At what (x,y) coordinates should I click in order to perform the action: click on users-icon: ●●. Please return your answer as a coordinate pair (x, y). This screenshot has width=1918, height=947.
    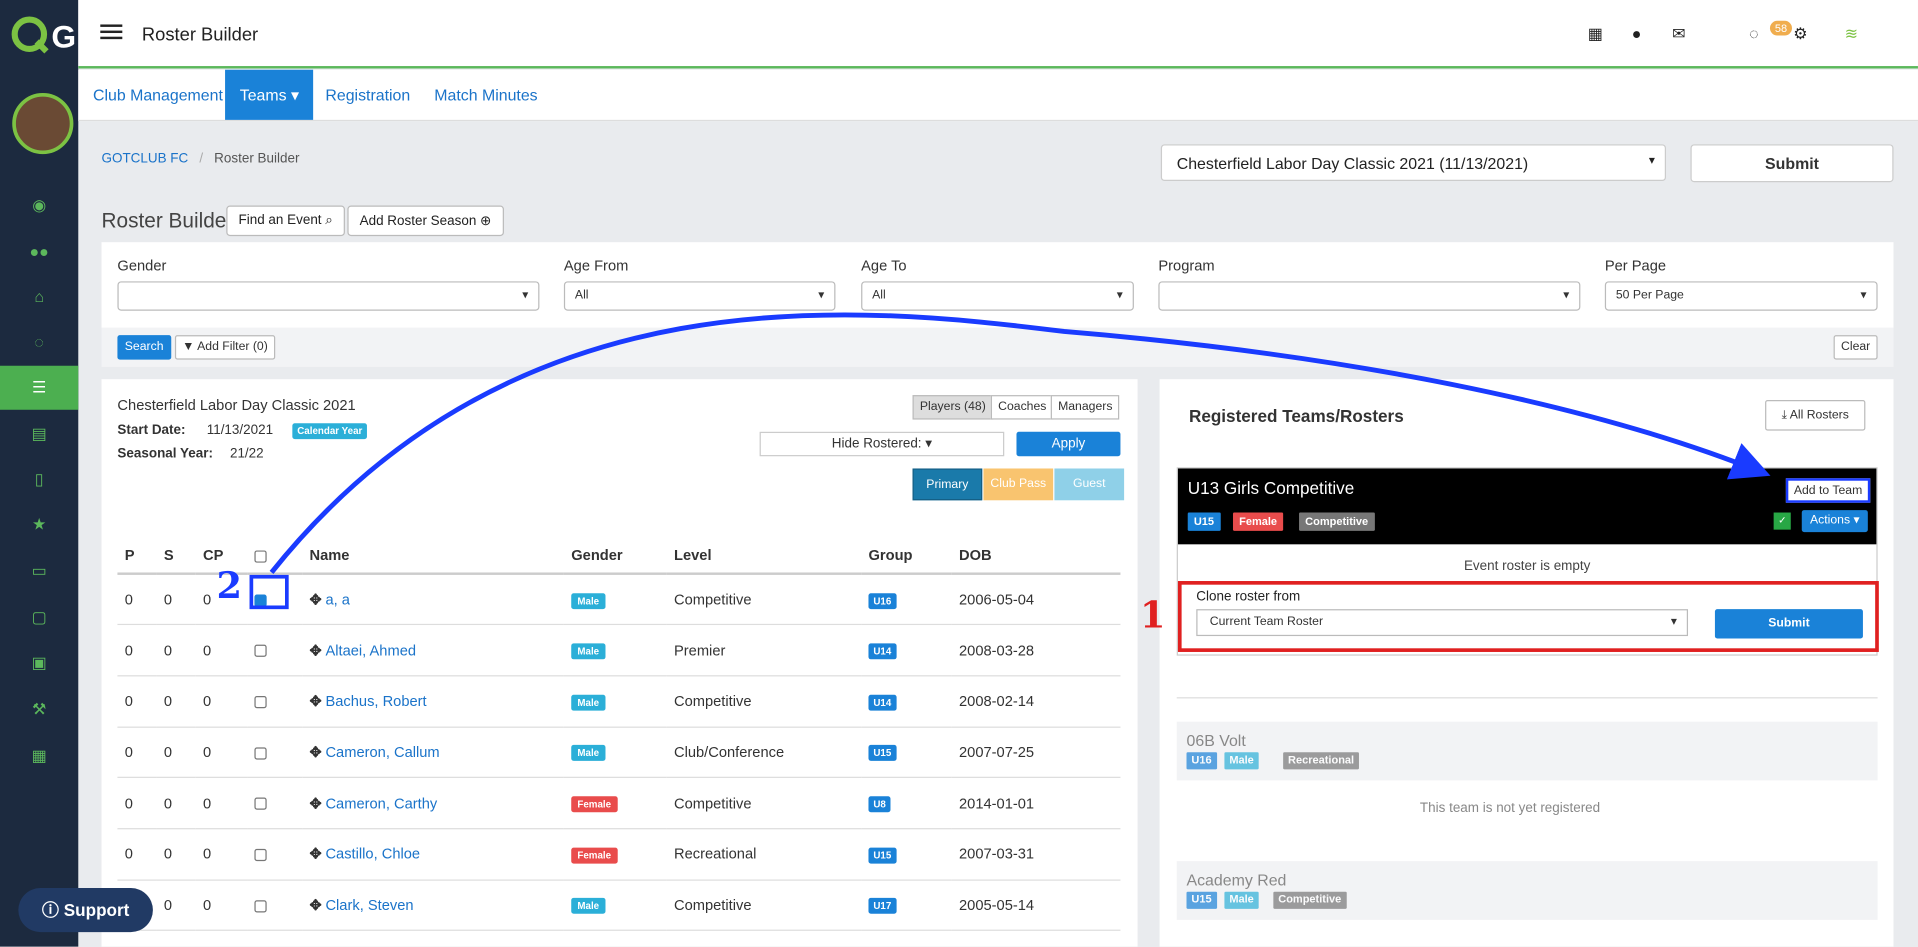
    Looking at the image, I should click on (39, 251).